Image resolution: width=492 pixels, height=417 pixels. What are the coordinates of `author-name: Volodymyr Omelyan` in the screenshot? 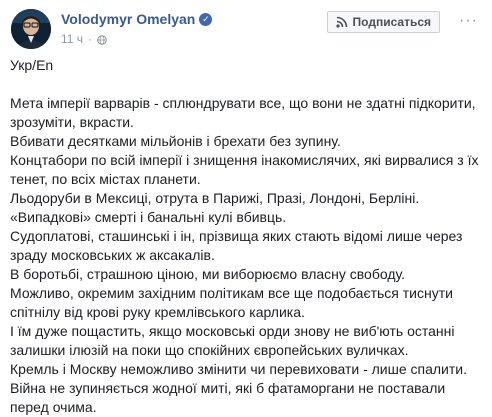 It's located at (128, 19).